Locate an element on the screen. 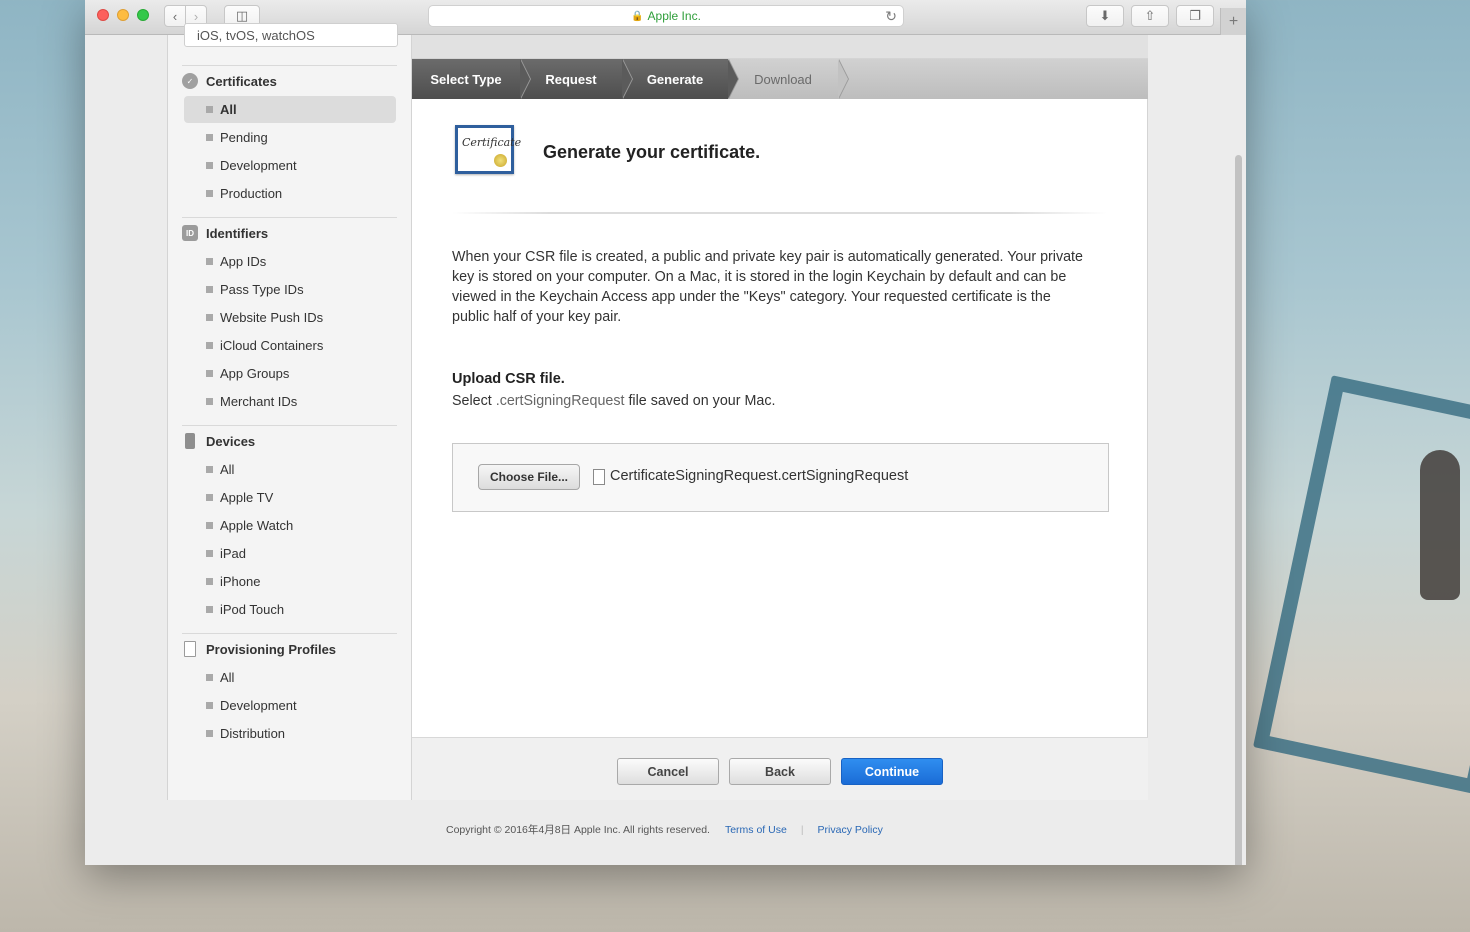  back-button: Back is located at coordinates (780, 771).